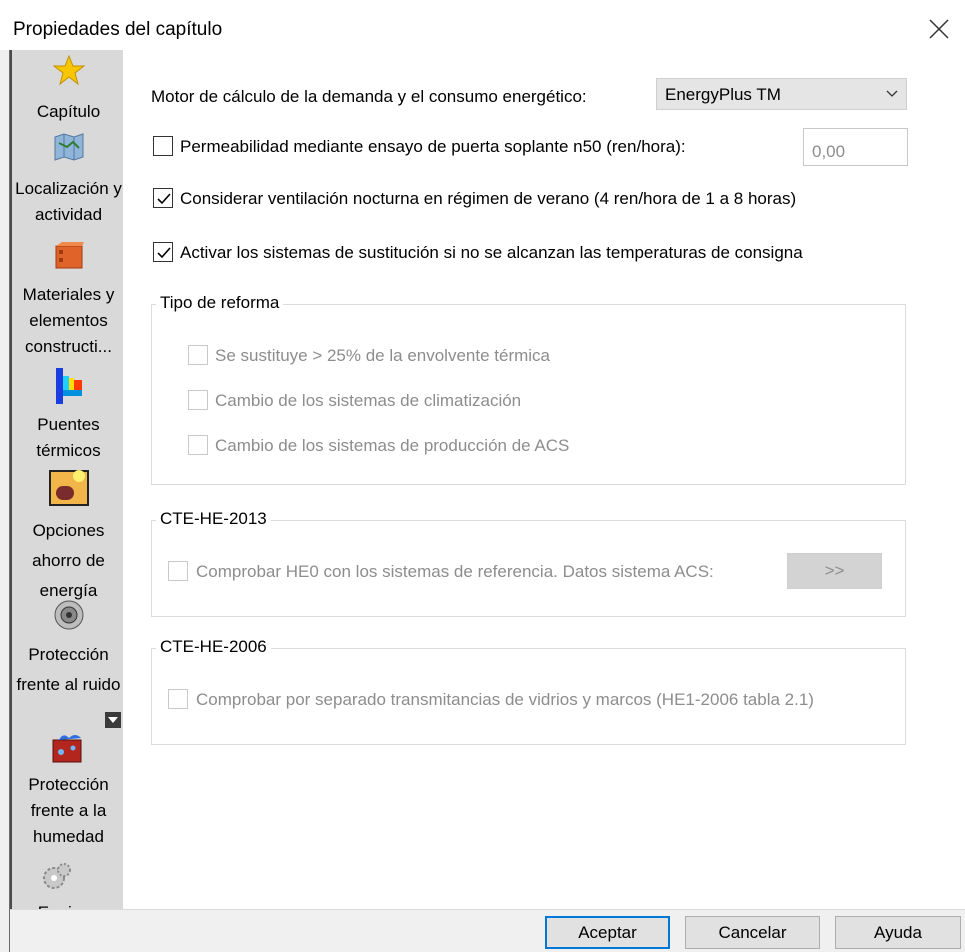 The height and width of the screenshot is (952, 965). Describe the element at coordinates (68, 437) in the screenshot. I see `sidebar-item-label: Puentes térmicos` at that location.